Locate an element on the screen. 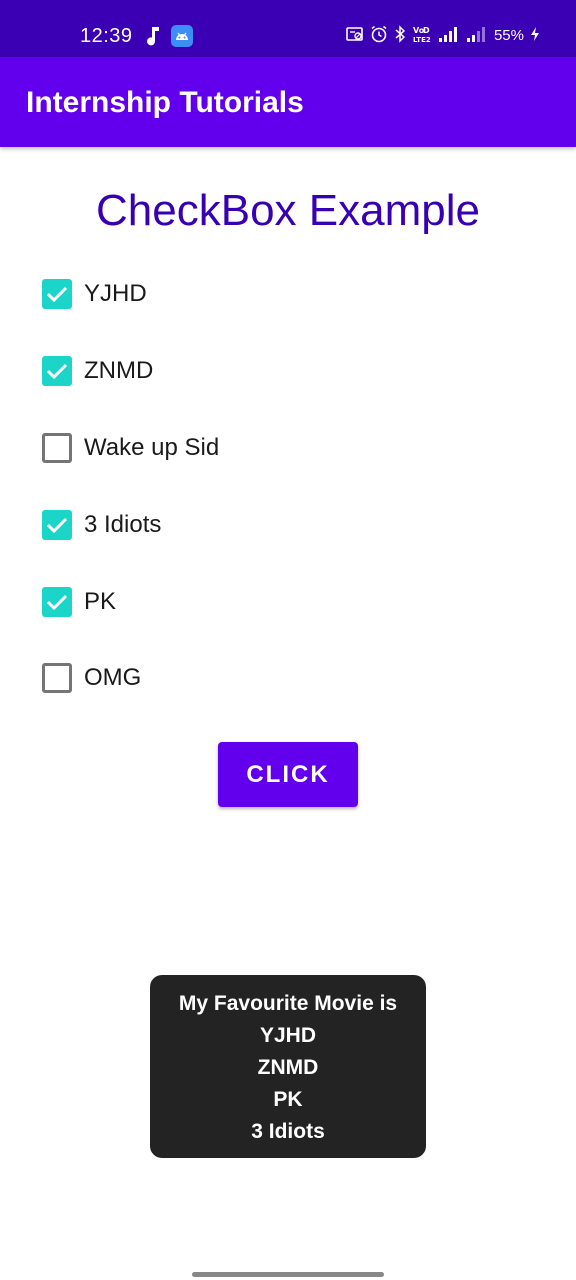 This screenshot has height=1280, width=576. bluetooth-icon is located at coordinates (400, 36).